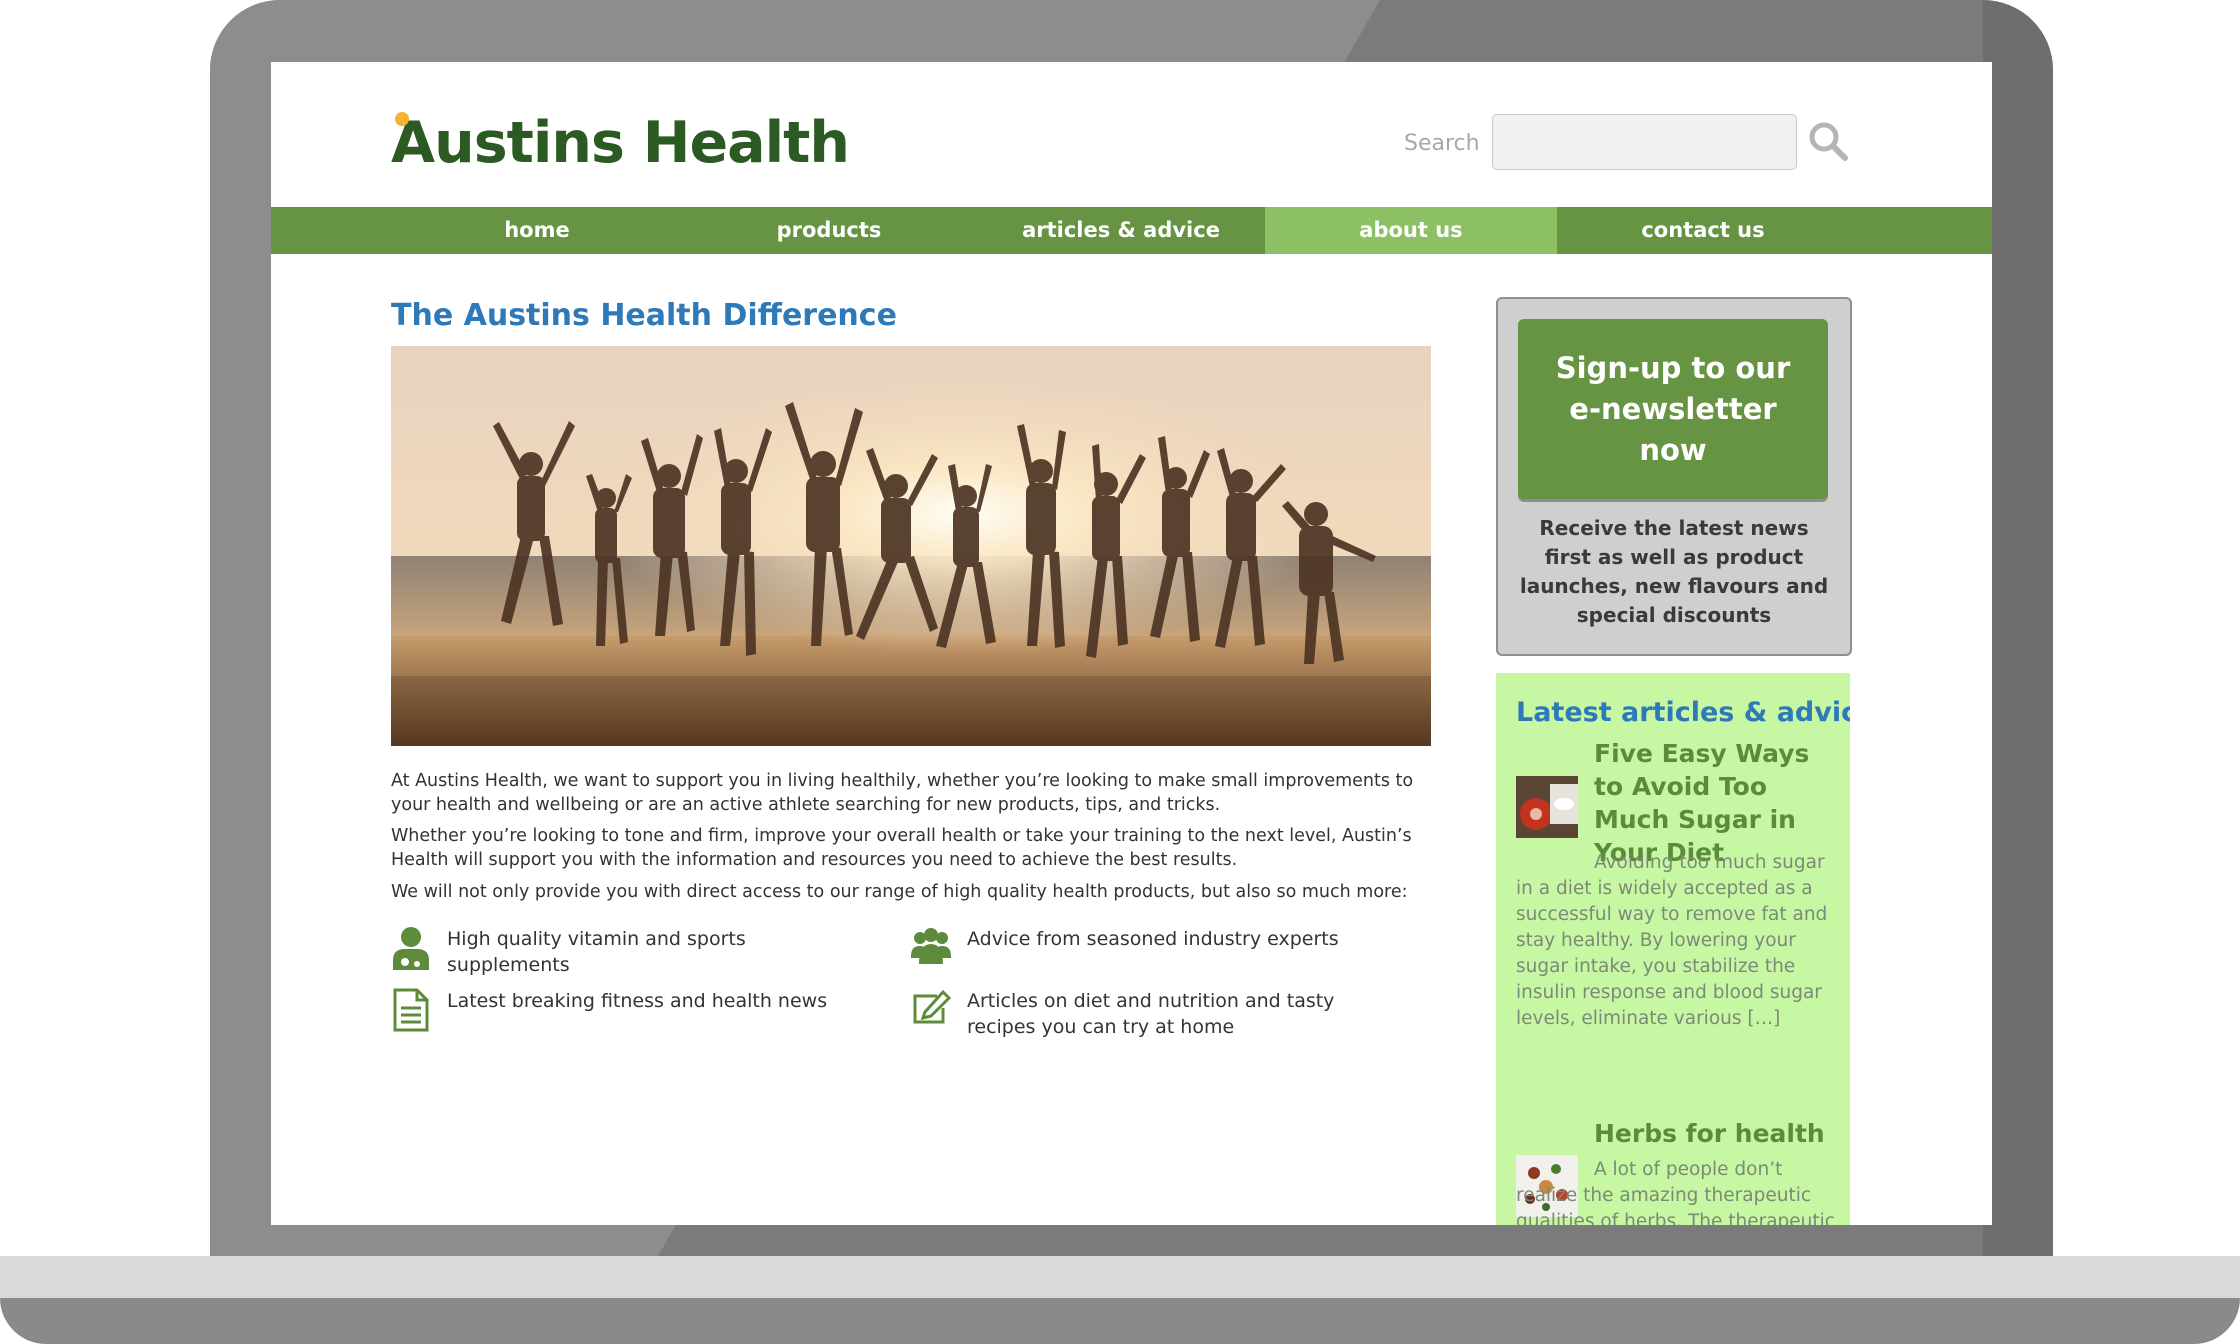 Image resolution: width=2240 pixels, height=1344 pixels. Describe the element at coordinates (537, 230) in the screenshot. I see `nav-item-home: home` at that location.